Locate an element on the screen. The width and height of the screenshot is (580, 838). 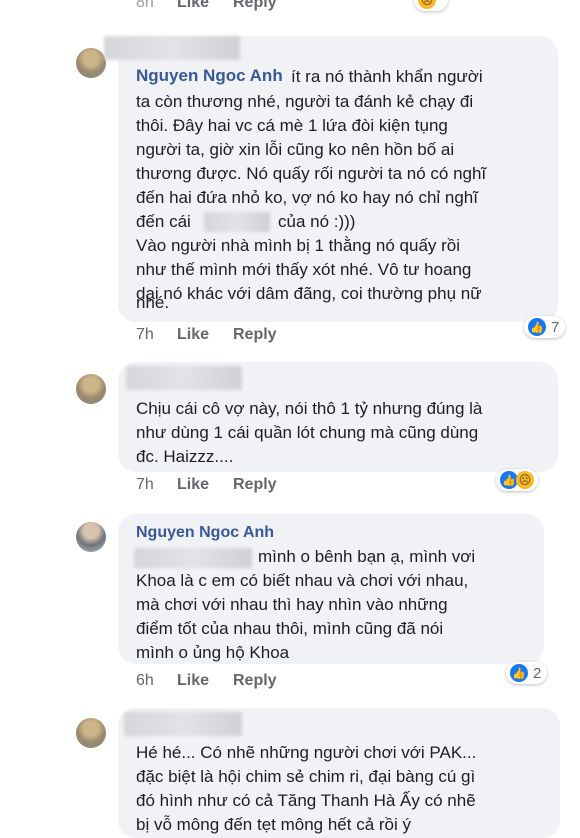
top-reply-link: Reply is located at coordinates (255, 6).